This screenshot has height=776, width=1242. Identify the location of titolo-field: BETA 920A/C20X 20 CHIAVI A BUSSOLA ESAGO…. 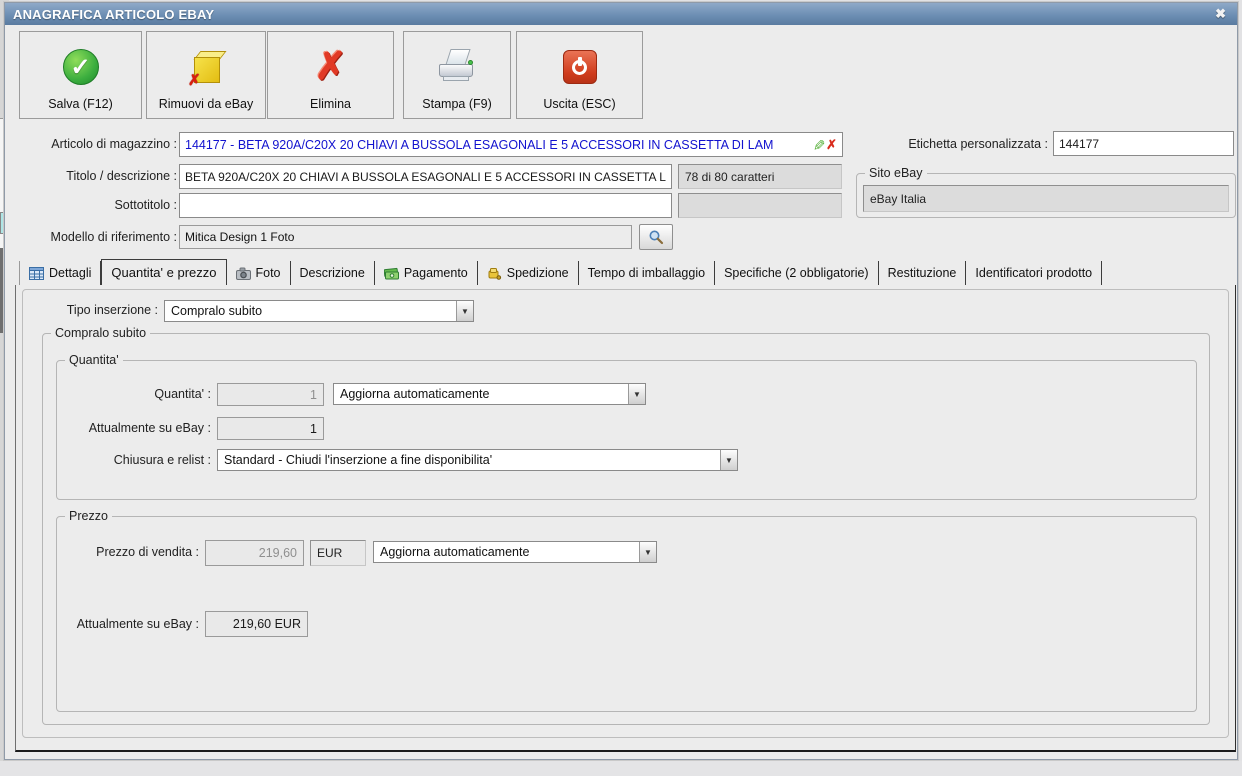
(425, 176).